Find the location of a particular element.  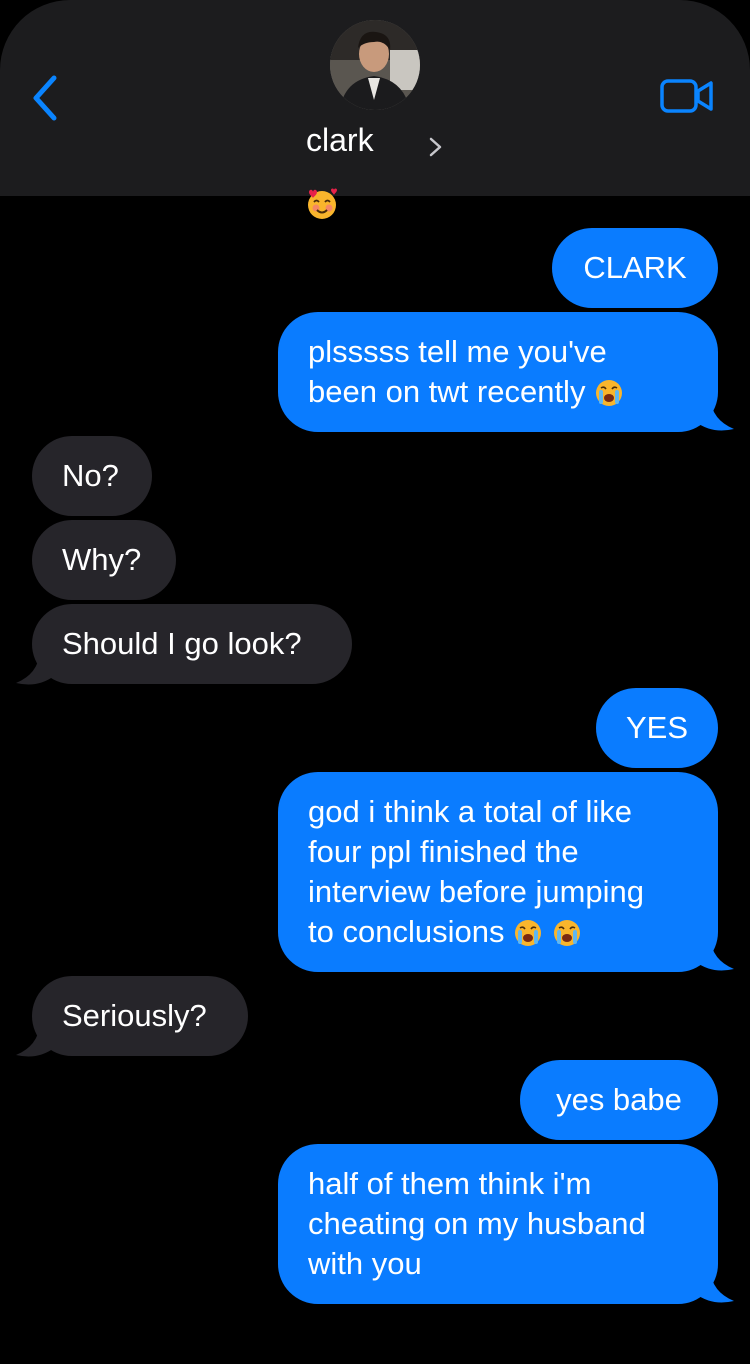

contact-name-row: clark is located at coordinates (375, 143).